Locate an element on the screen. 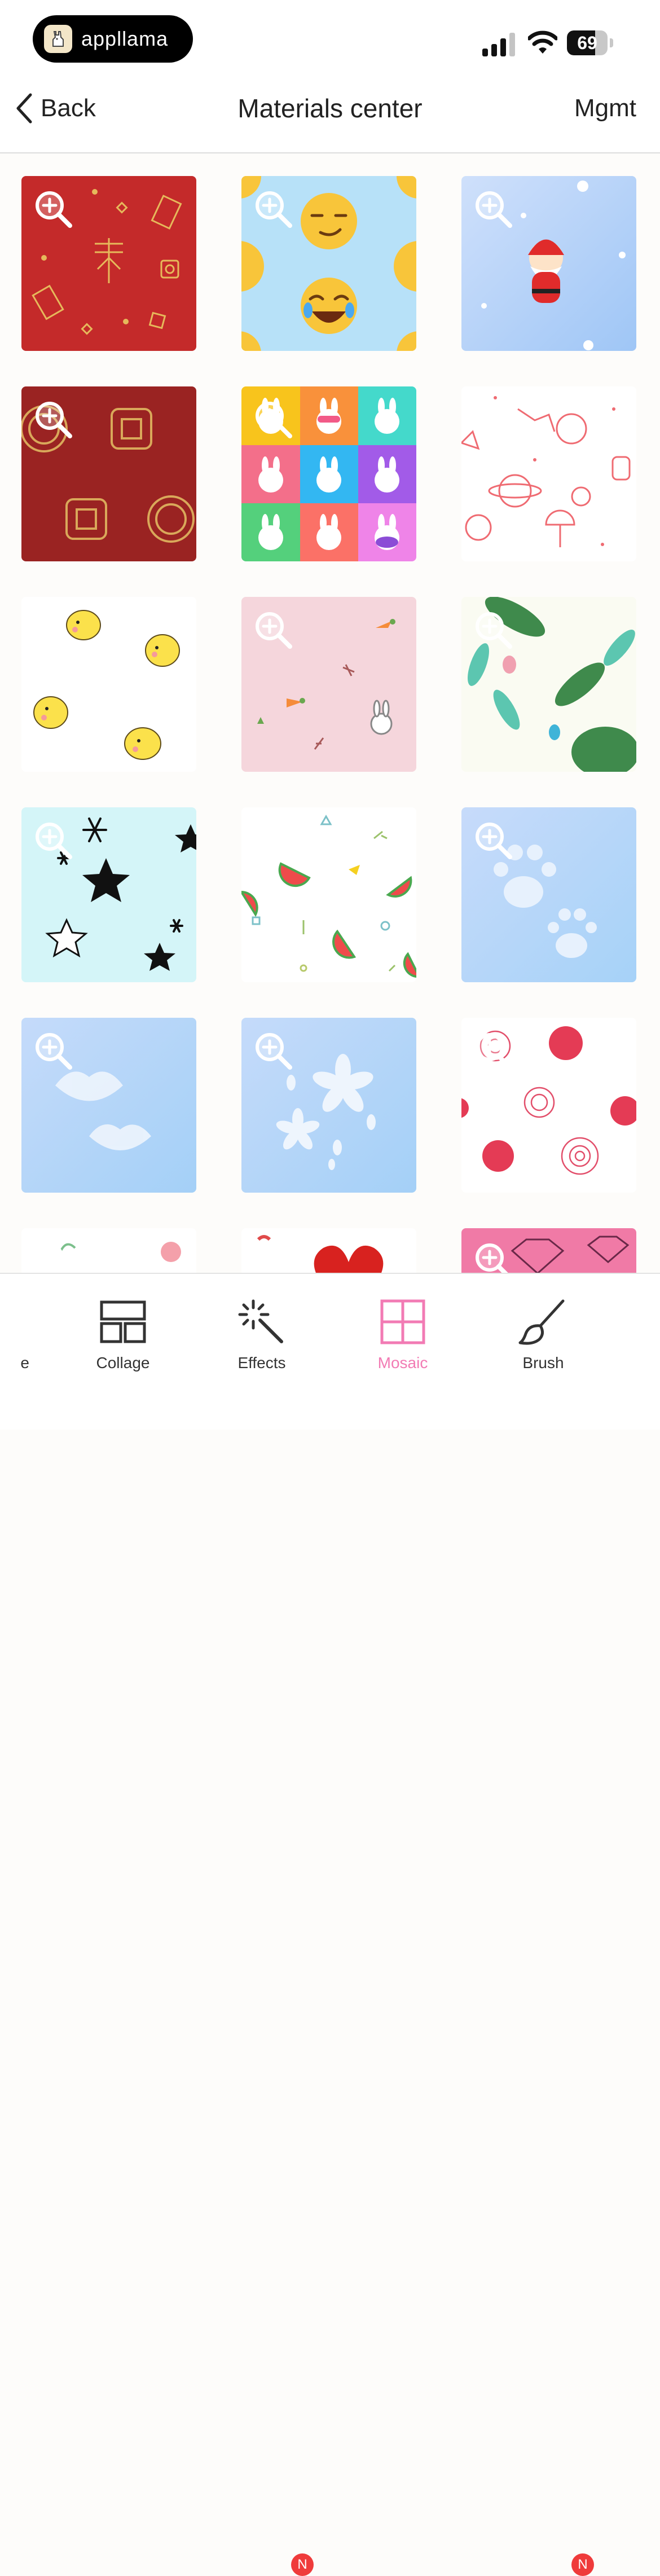  wifi-icon is located at coordinates (542, 42).